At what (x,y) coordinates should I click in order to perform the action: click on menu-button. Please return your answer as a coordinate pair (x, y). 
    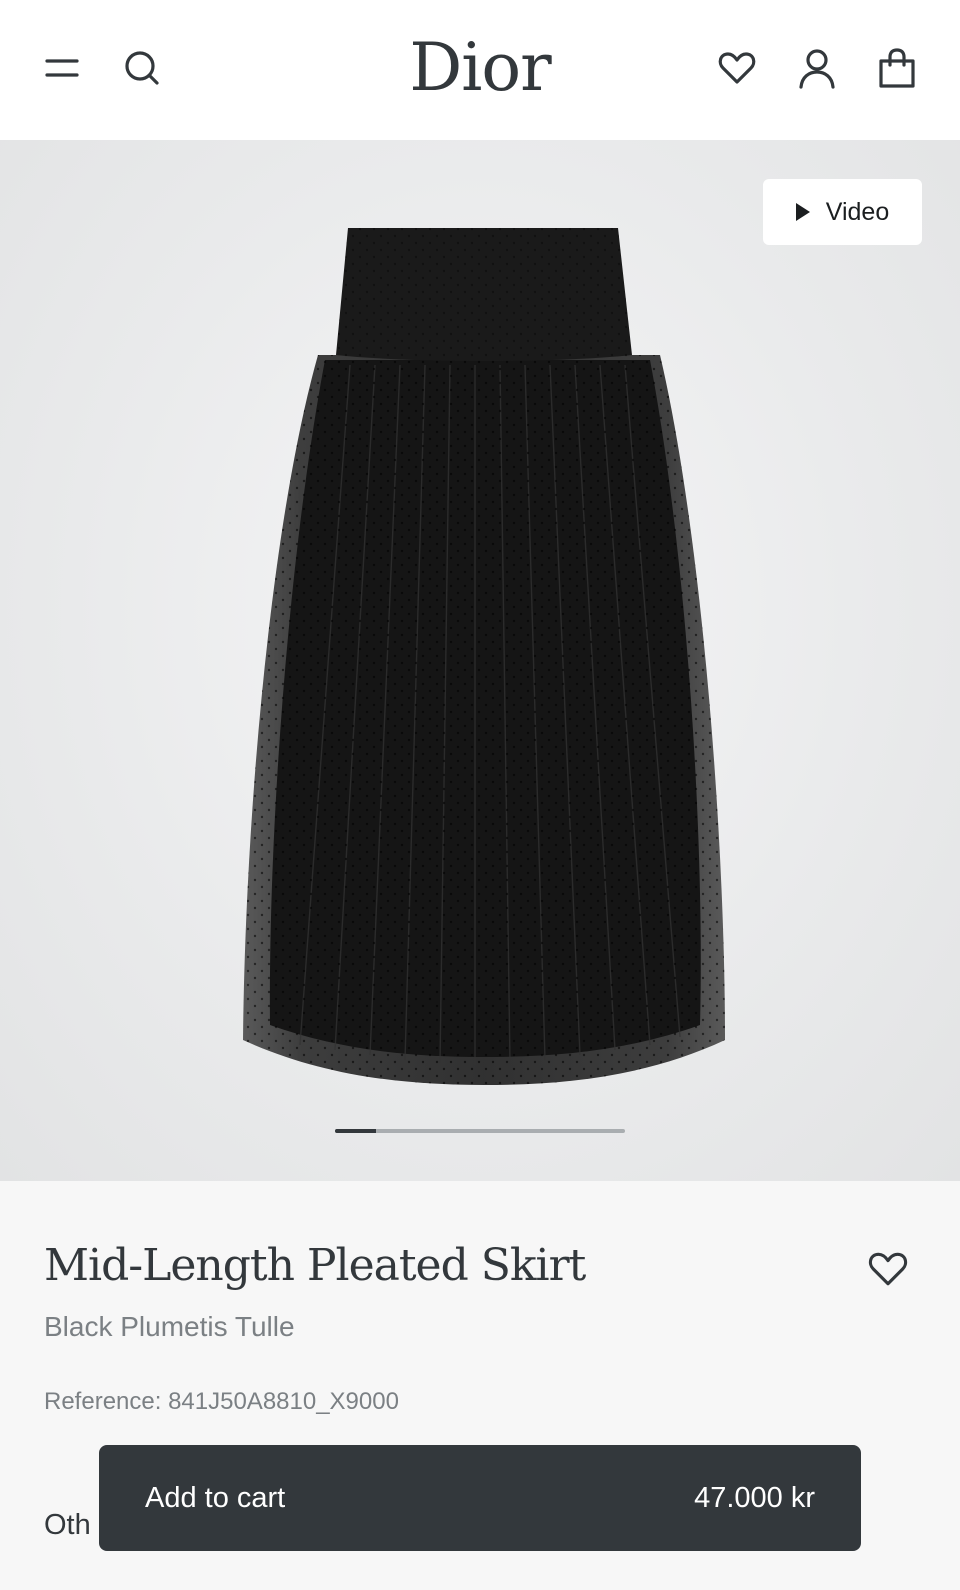
    Looking at the image, I should click on (62, 68).